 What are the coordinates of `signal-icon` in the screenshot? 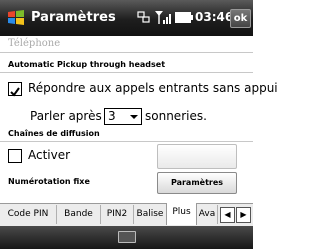 It's located at (163, 18).